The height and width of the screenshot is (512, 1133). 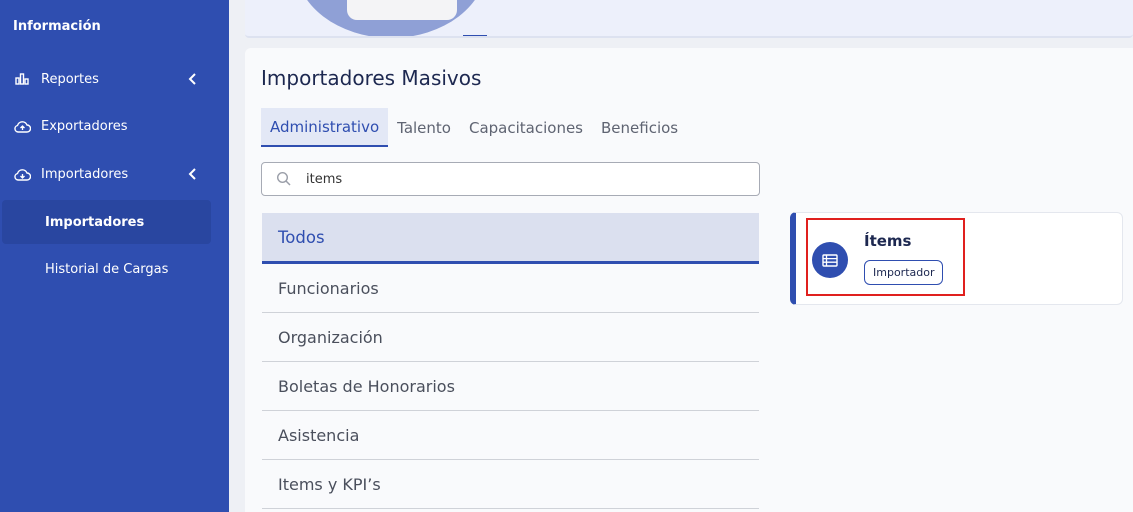 I want to click on sidebar-item-label: Importadores, so click(x=85, y=174).